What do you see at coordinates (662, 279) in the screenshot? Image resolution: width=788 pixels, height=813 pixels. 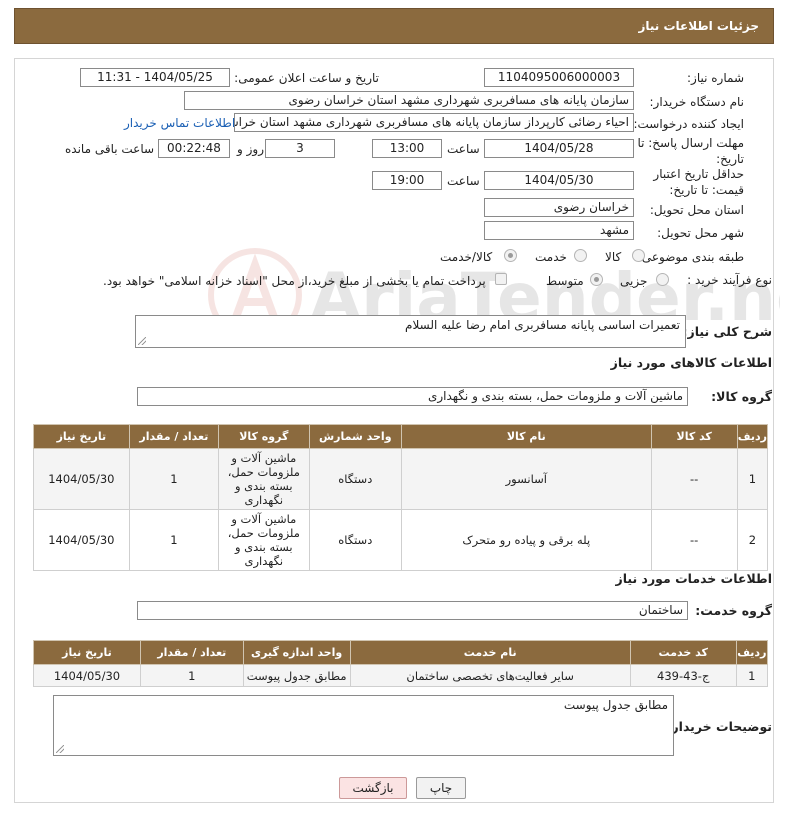 I see `process-radio-minor` at bounding box center [662, 279].